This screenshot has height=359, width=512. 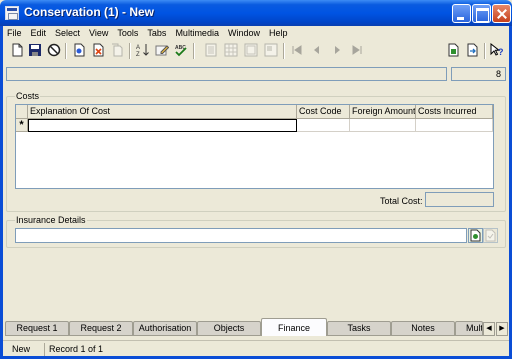 What do you see at coordinates (279, 33) in the screenshot?
I see `menu-help: Help` at bounding box center [279, 33].